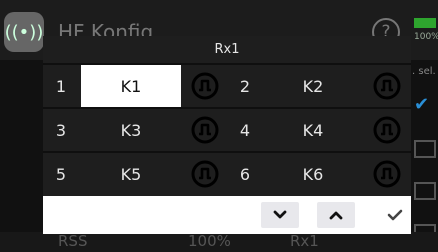  What do you see at coordinates (131, 174) in the screenshot?
I see `channel-option-k5: K5` at bounding box center [131, 174].